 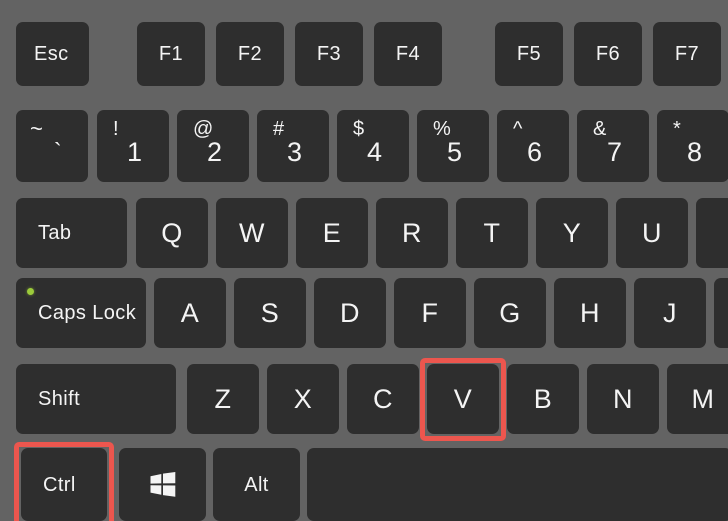 What do you see at coordinates (712, 233) in the screenshot?
I see `key-i: I` at bounding box center [712, 233].